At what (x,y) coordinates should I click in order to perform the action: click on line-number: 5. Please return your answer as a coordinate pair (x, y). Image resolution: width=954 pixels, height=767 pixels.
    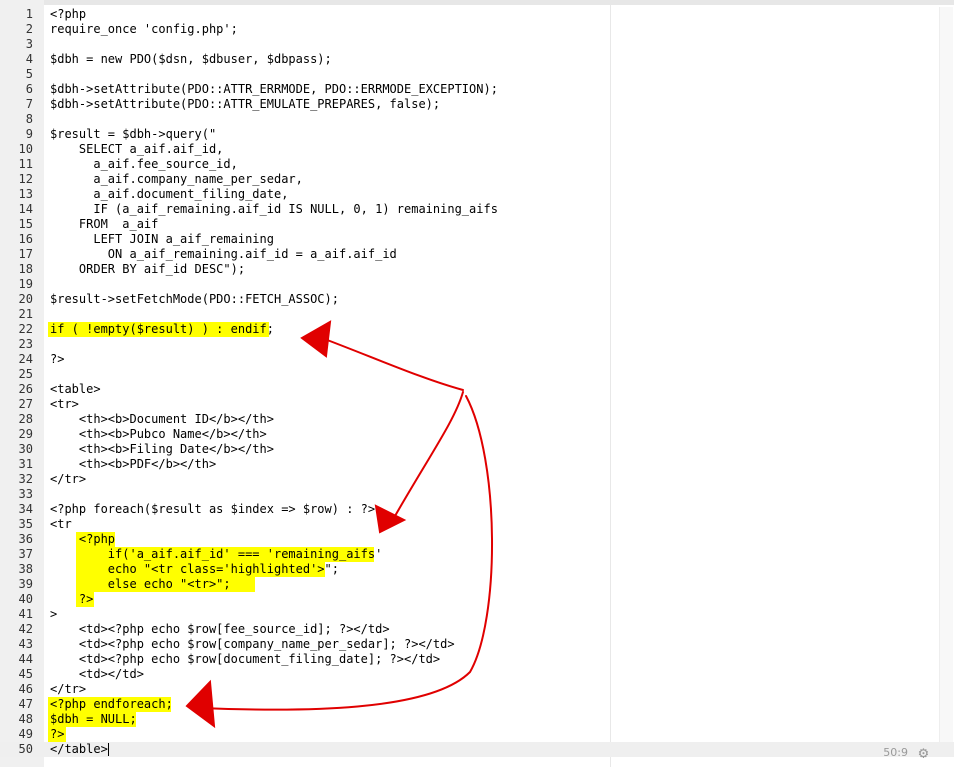
    Looking at the image, I should click on (29, 74).